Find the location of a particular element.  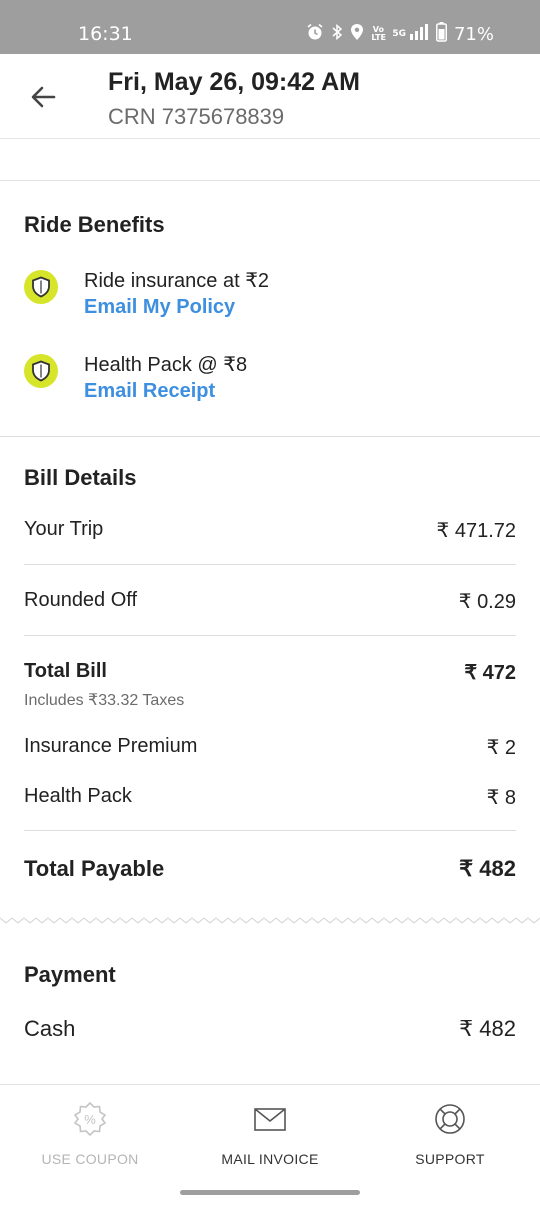

health-pack-value: ₹ 8 is located at coordinates (501, 798).